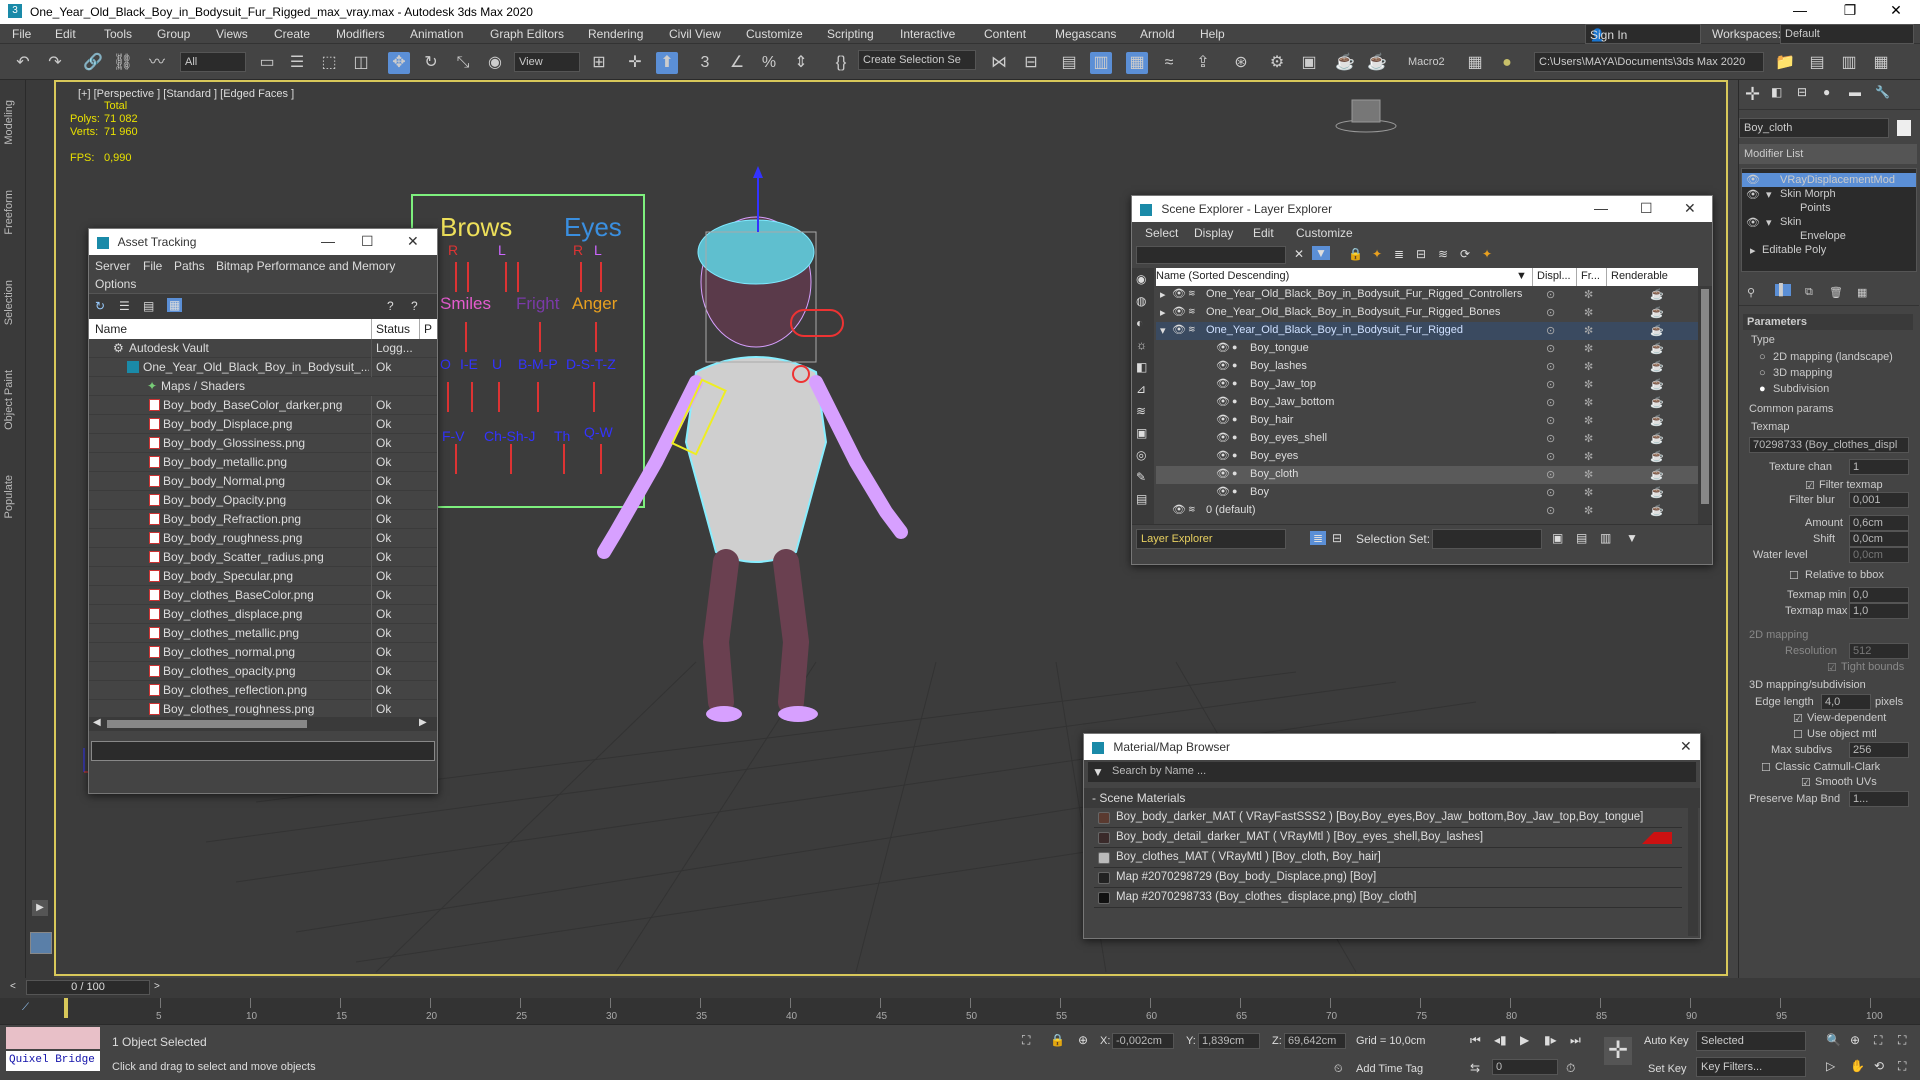 The height and width of the screenshot is (1080, 1920). I want to click on list-item: Boy_clothes_metallic.png Ok, so click(263, 633).